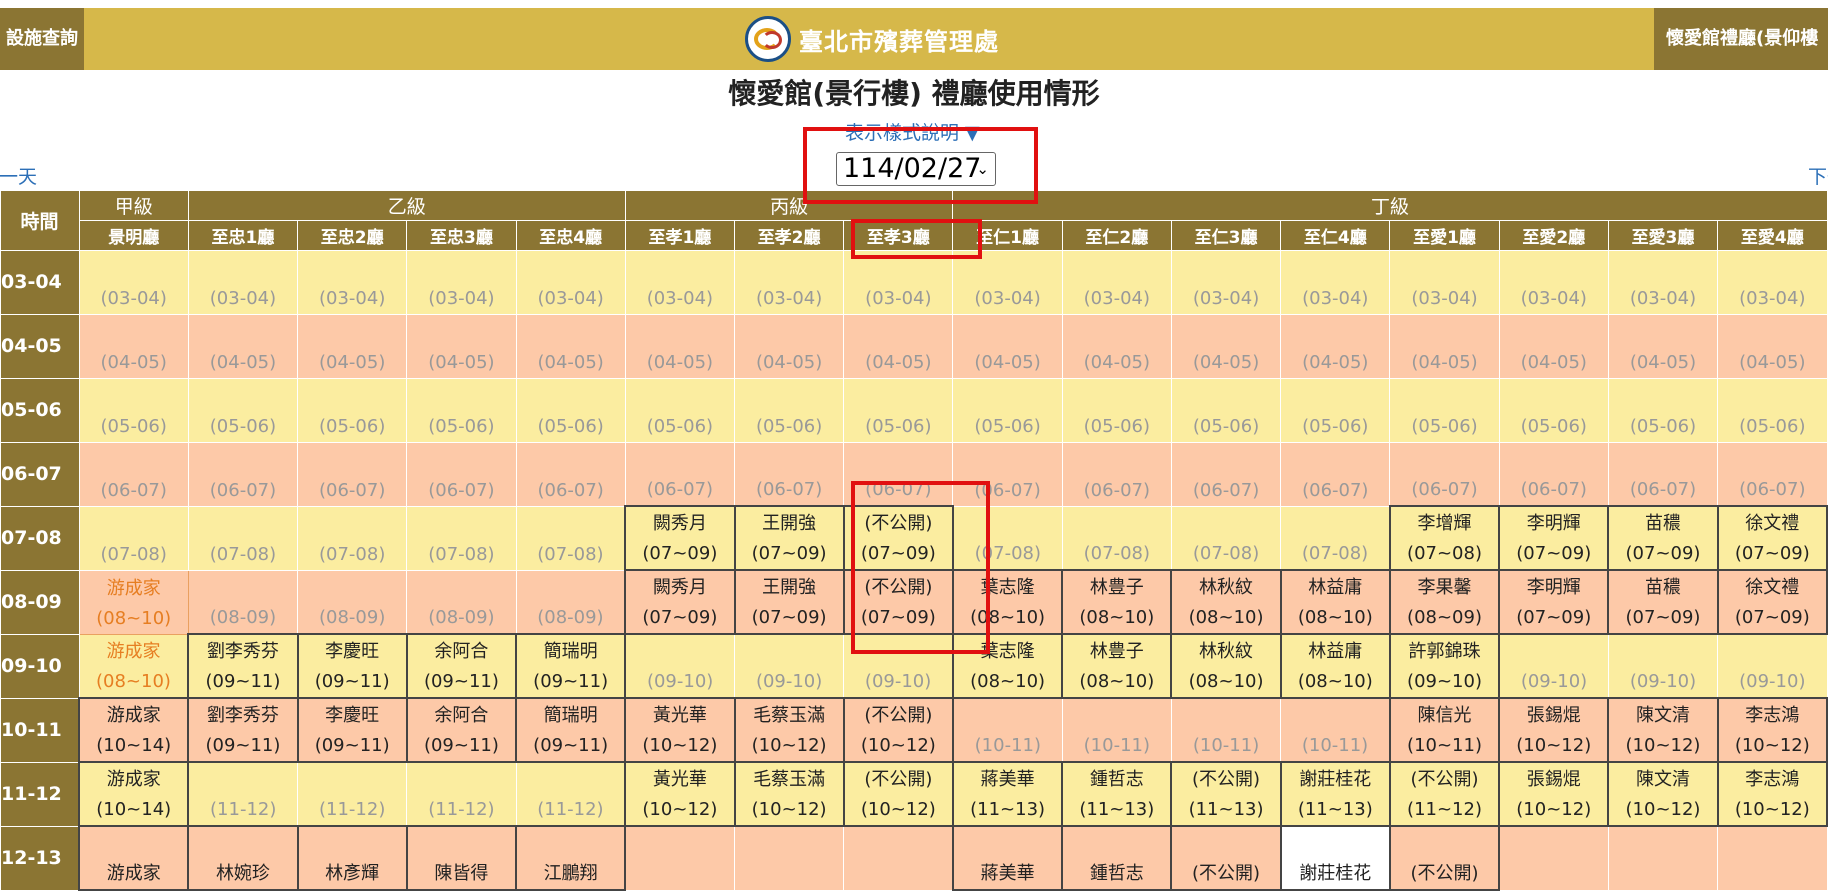 This screenshot has height=891, width=1828. Describe the element at coordinates (898, 858) in the screenshot. I see `empty-slot-cell` at that location.